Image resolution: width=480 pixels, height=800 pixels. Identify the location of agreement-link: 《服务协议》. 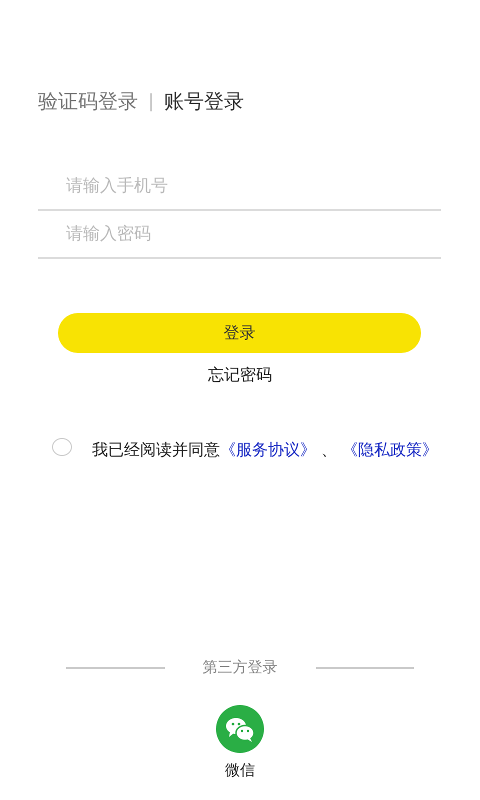
(268, 449).